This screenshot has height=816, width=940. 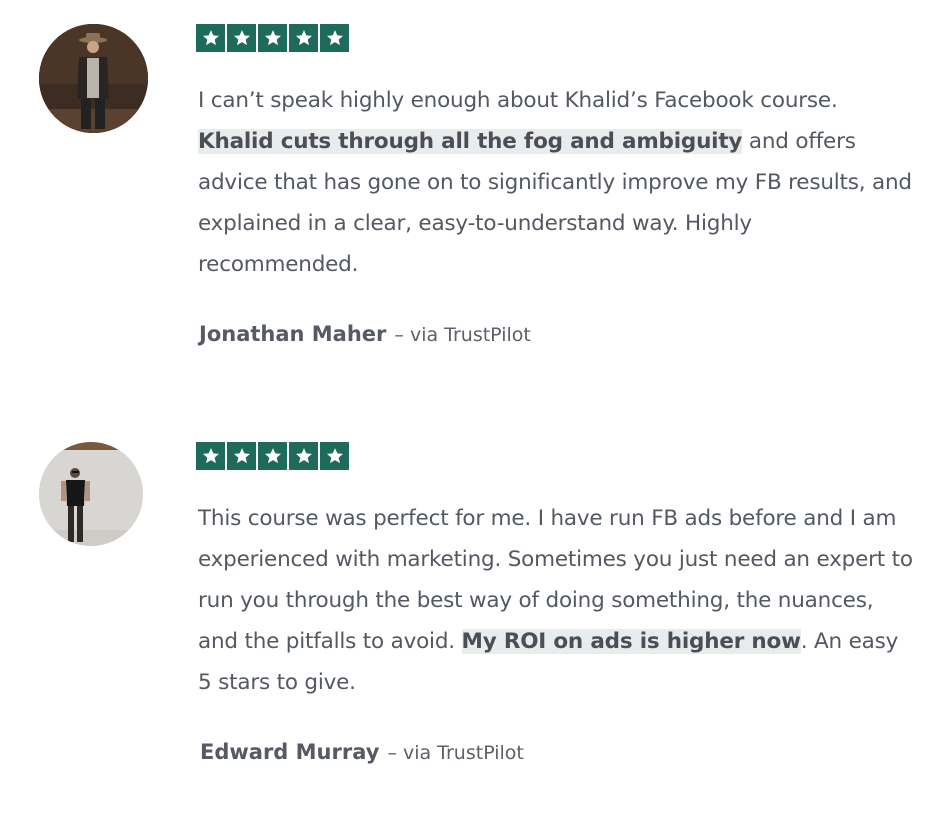 I want to click on reviewer-name: Jonathan Maher, so click(x=293, y=334).